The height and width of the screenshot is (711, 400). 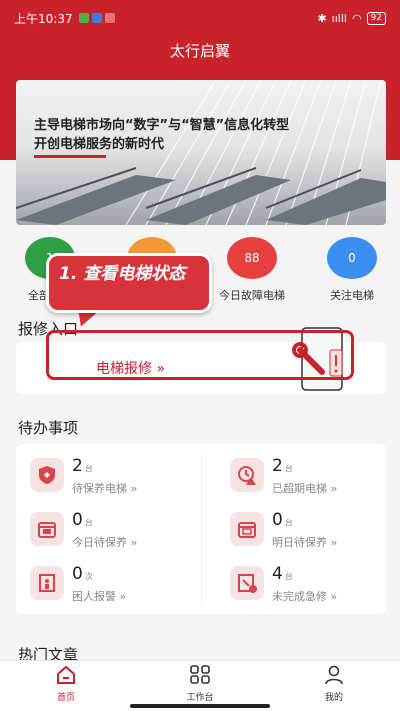 What do you see at coordinates (301, 475) in the screenshot?
I see `todo-overdue: 2台 已超期电梯 »` at bounding box center [301, 475].